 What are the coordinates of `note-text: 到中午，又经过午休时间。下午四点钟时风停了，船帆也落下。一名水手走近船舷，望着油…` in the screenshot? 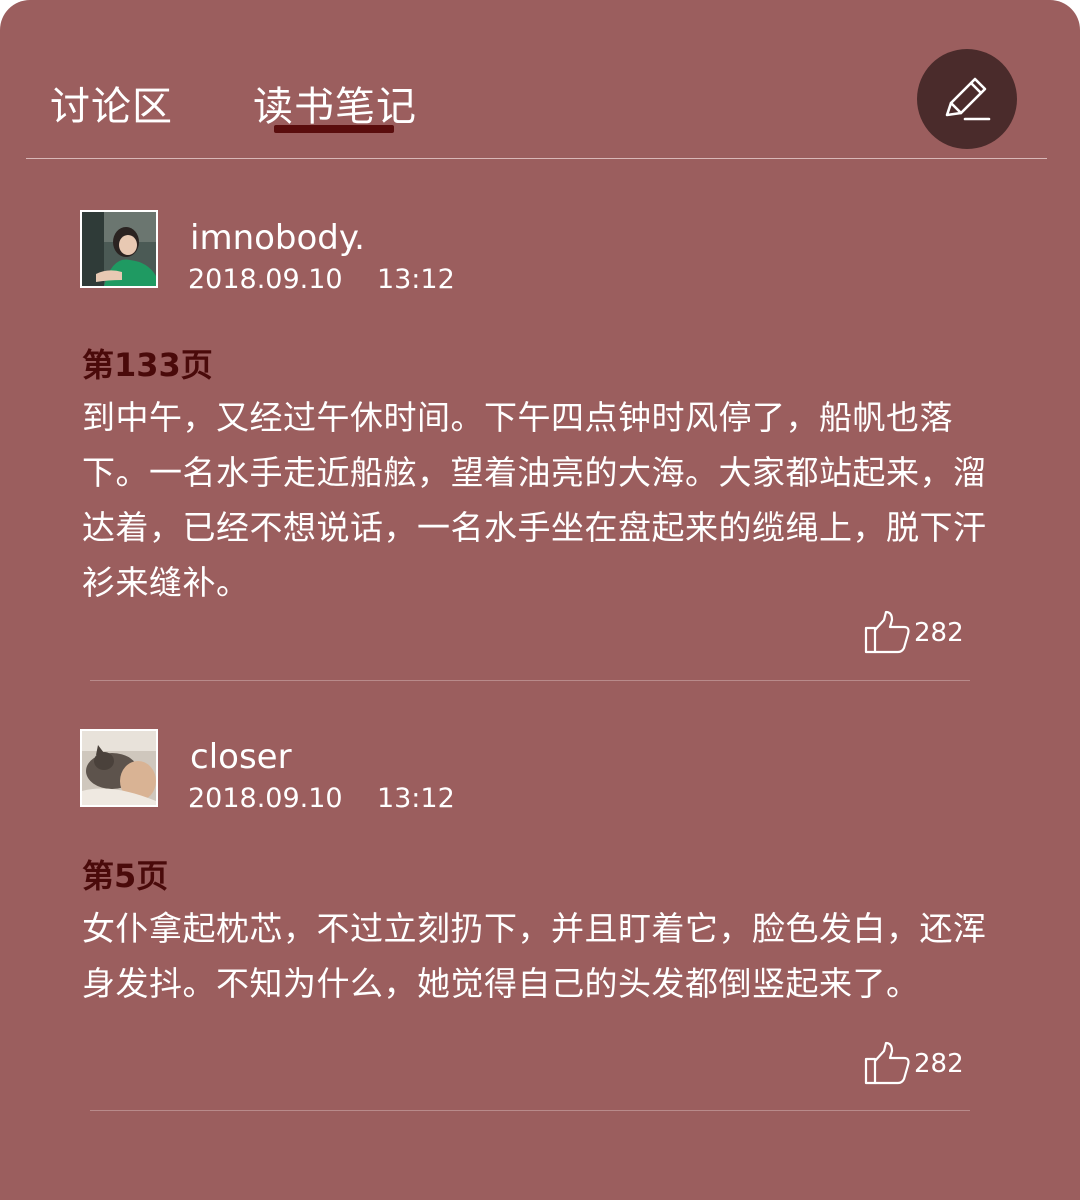 It's located at (534, 500).